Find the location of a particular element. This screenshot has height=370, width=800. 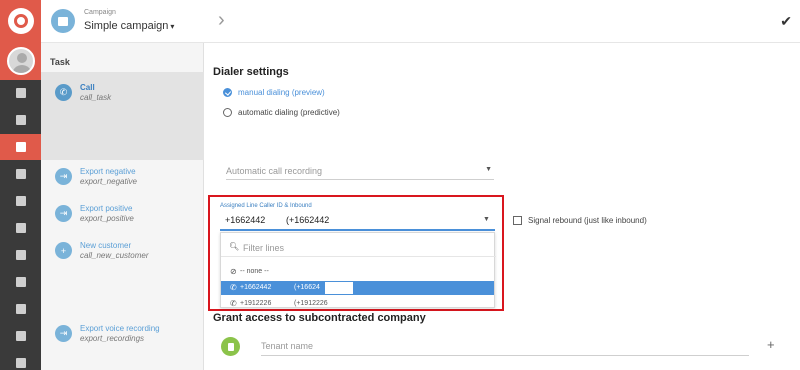

save-check-icon: ✔ is located at coordinates (786, 21).